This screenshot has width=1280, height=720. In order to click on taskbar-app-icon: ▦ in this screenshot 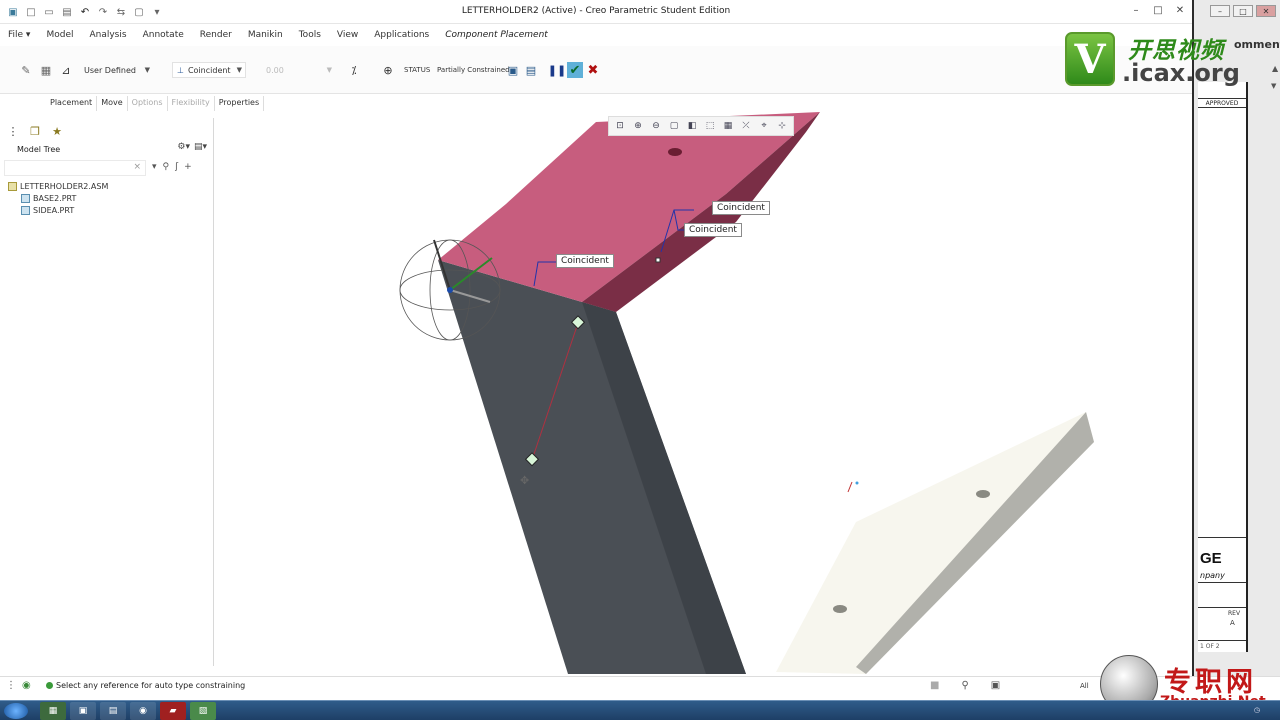, I will do `click(53, 711)`.